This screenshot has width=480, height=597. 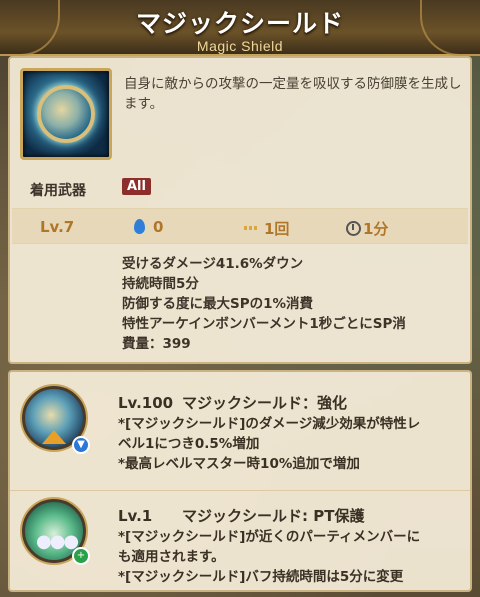 I want to click on enhancement-line: *[マジックシールド]が近くのパーティメンバーに, so click(x=269, y=537).